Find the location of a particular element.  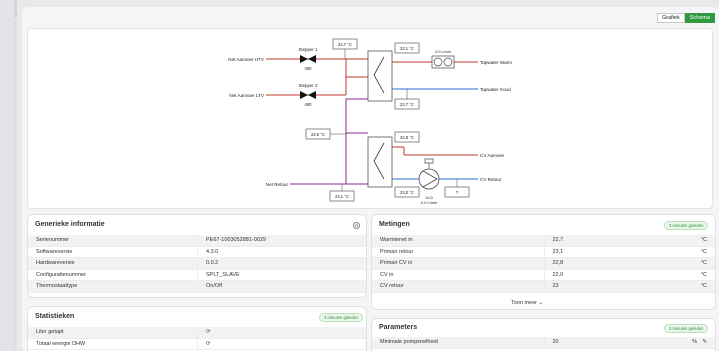

label-tapwater-koud: Tapwater Koud is located at coordinates (495, 89).